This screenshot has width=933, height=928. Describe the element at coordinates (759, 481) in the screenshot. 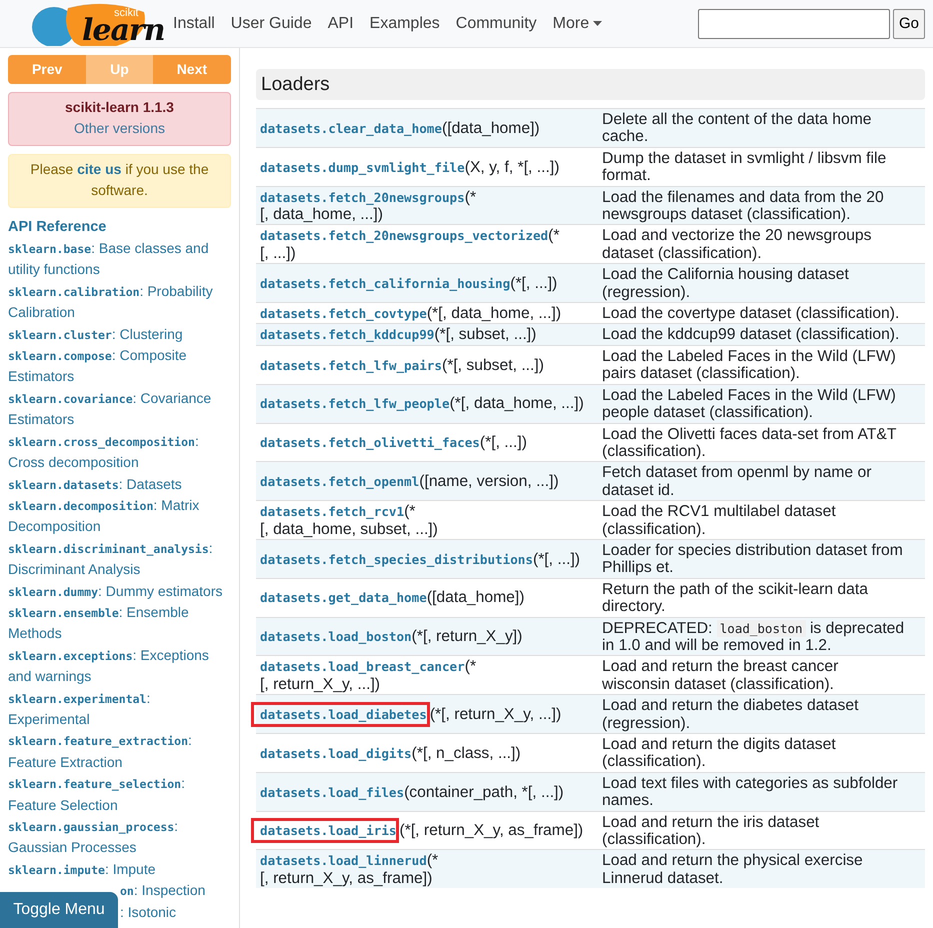

I see `description-cell: Fetch dataset from openml by name or dataset id.` at that location.